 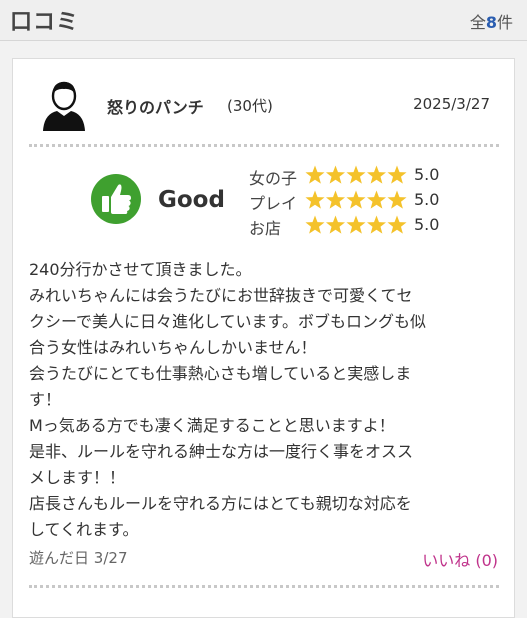 What do you see at coordinates (140, 269) in the screenshot?
I see `review-line: 240分行かさせて頂きました。` at bounding box center [140, 269].